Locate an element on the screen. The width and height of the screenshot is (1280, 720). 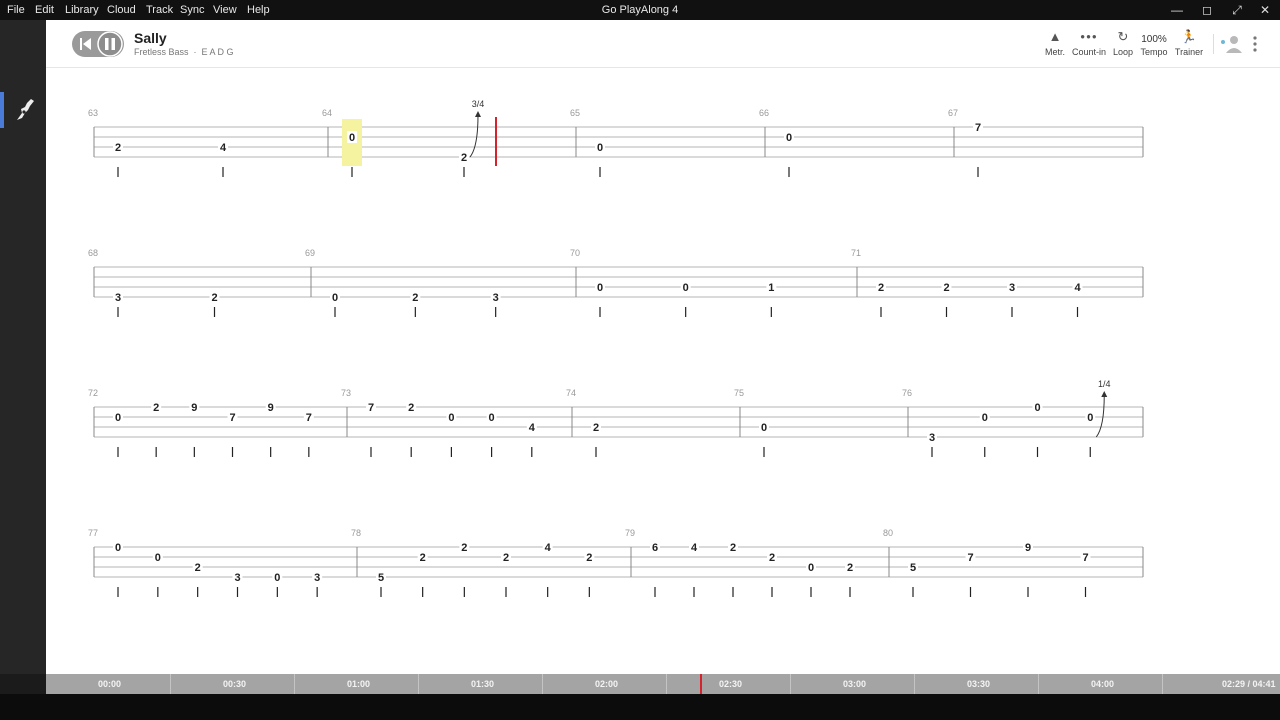
measure-number: 71 is located at coordinates (856, 253).